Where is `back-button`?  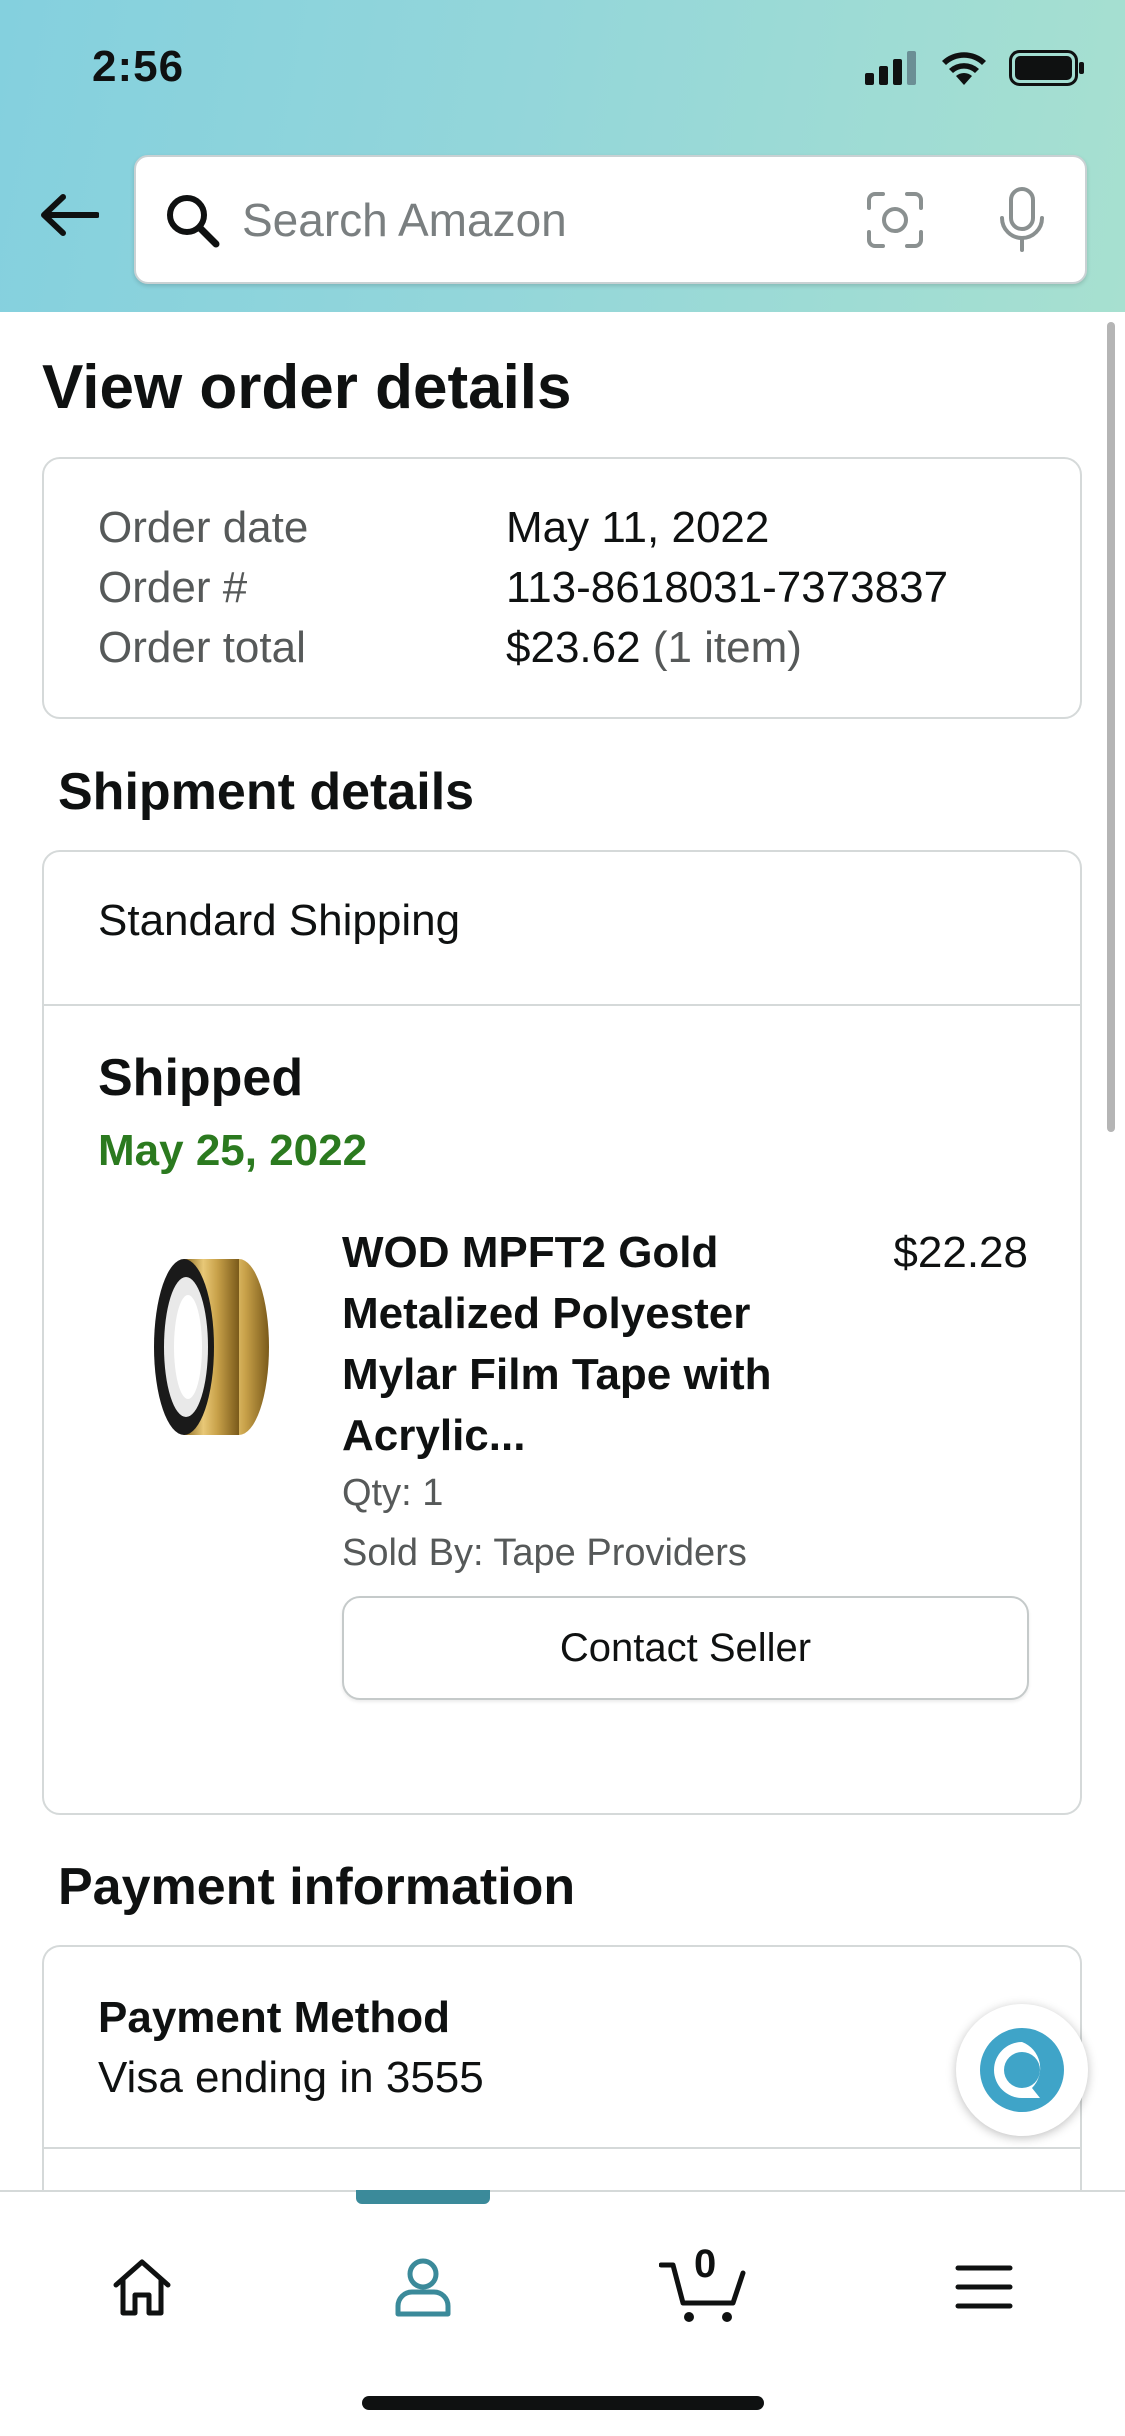
back-button is located at coordinates (69, 215).